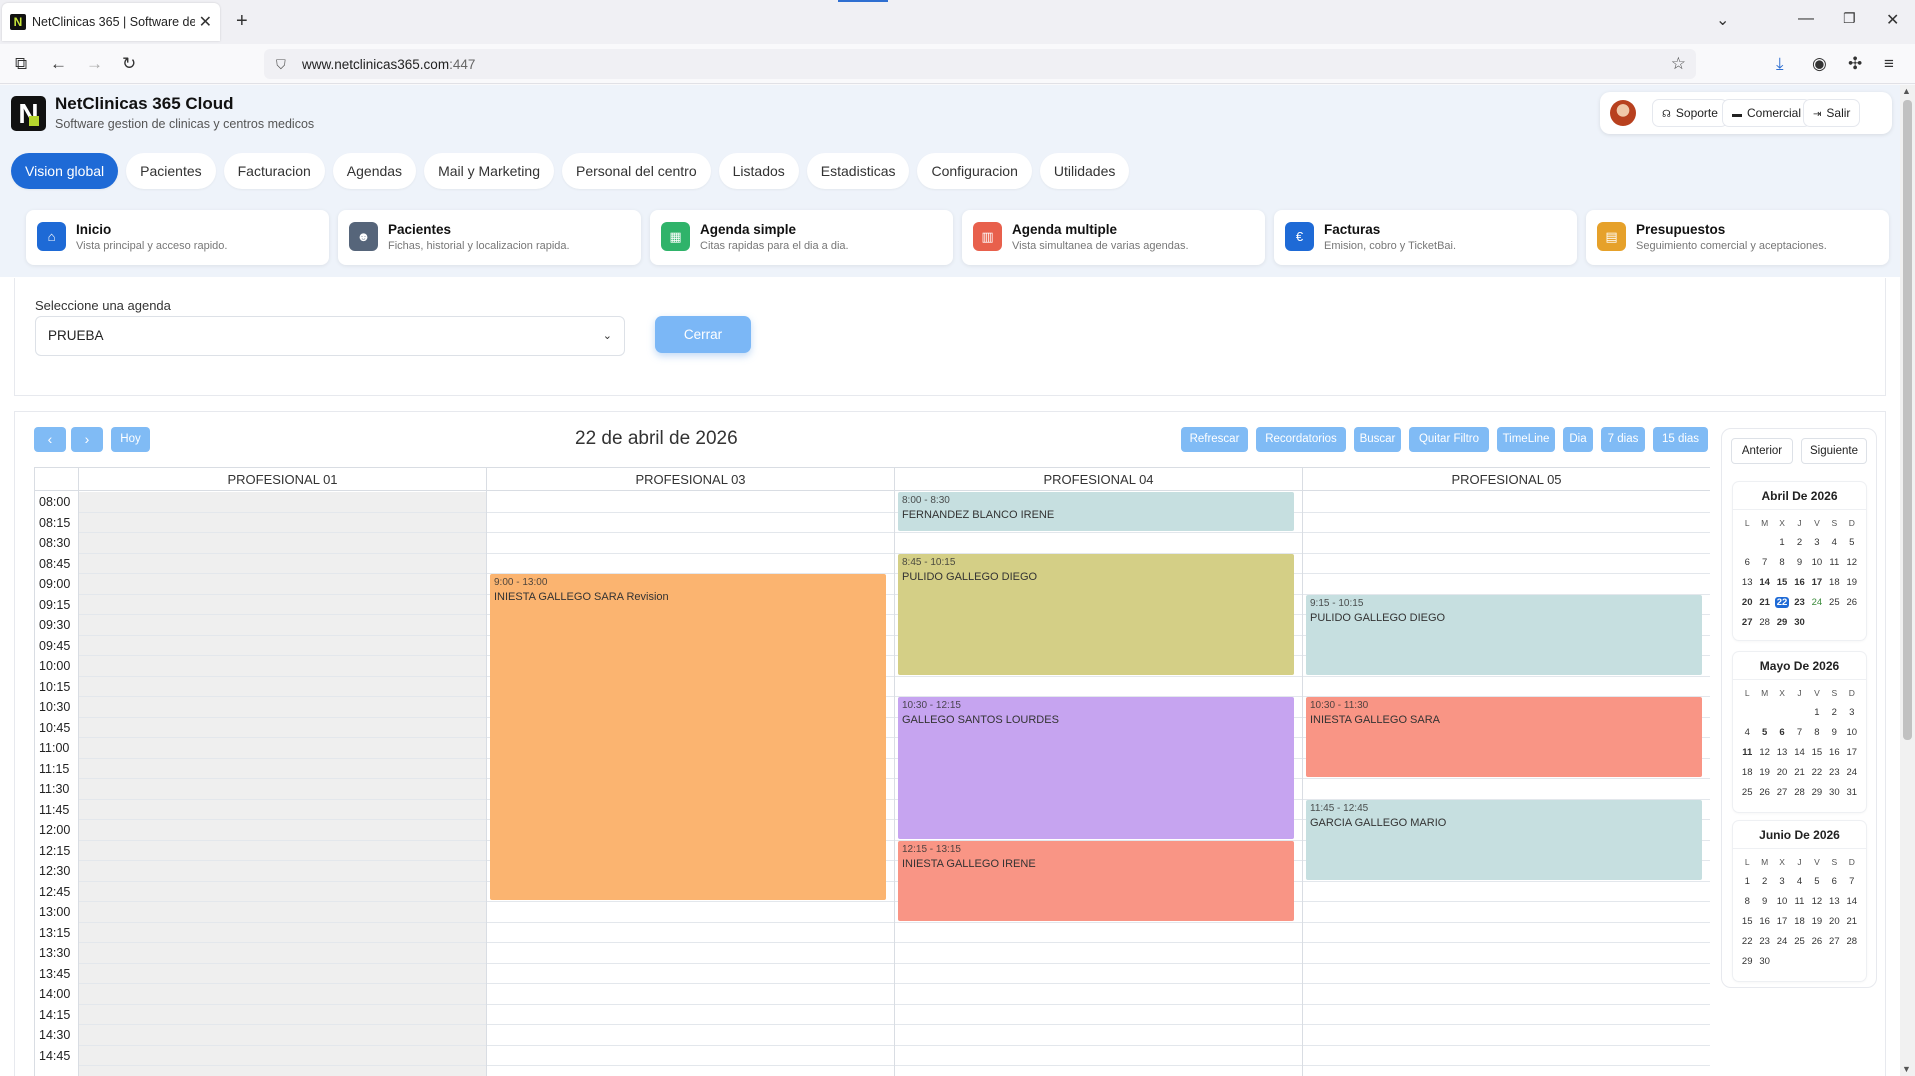 The image size is (1915, 1076). What do you see at coordinates (94, 64) in the screenshot?
I see `forward-icon: →` at bounding box center [94, 64].